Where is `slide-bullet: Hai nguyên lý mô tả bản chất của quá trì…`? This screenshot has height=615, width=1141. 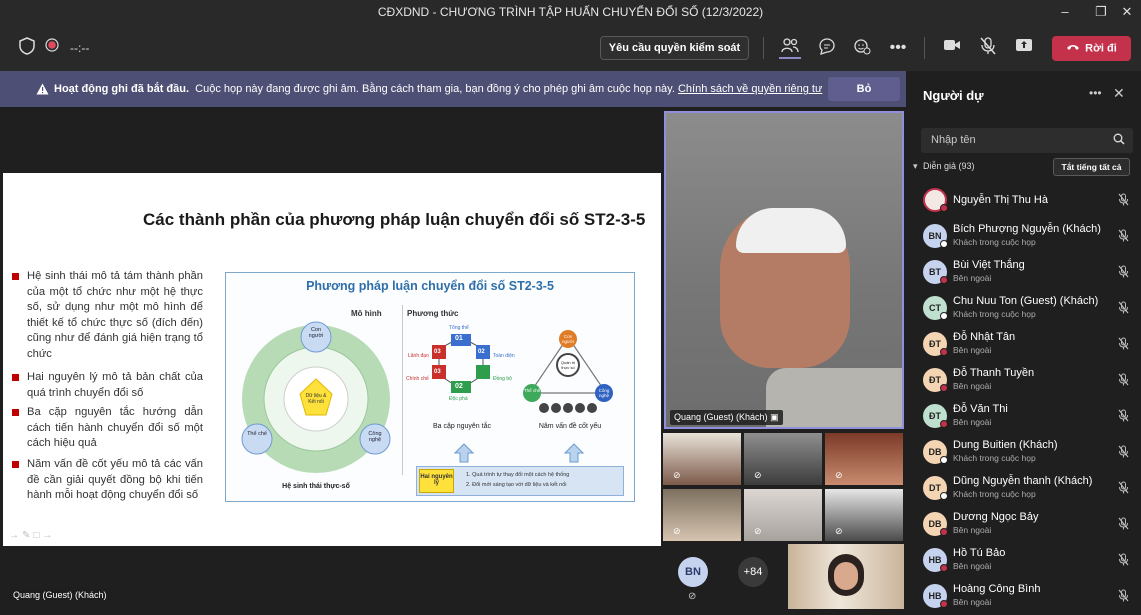
slide-bullet: Hai nguyên lý mô tả bản chất của quá trì… is located at coordinates (107, 385).